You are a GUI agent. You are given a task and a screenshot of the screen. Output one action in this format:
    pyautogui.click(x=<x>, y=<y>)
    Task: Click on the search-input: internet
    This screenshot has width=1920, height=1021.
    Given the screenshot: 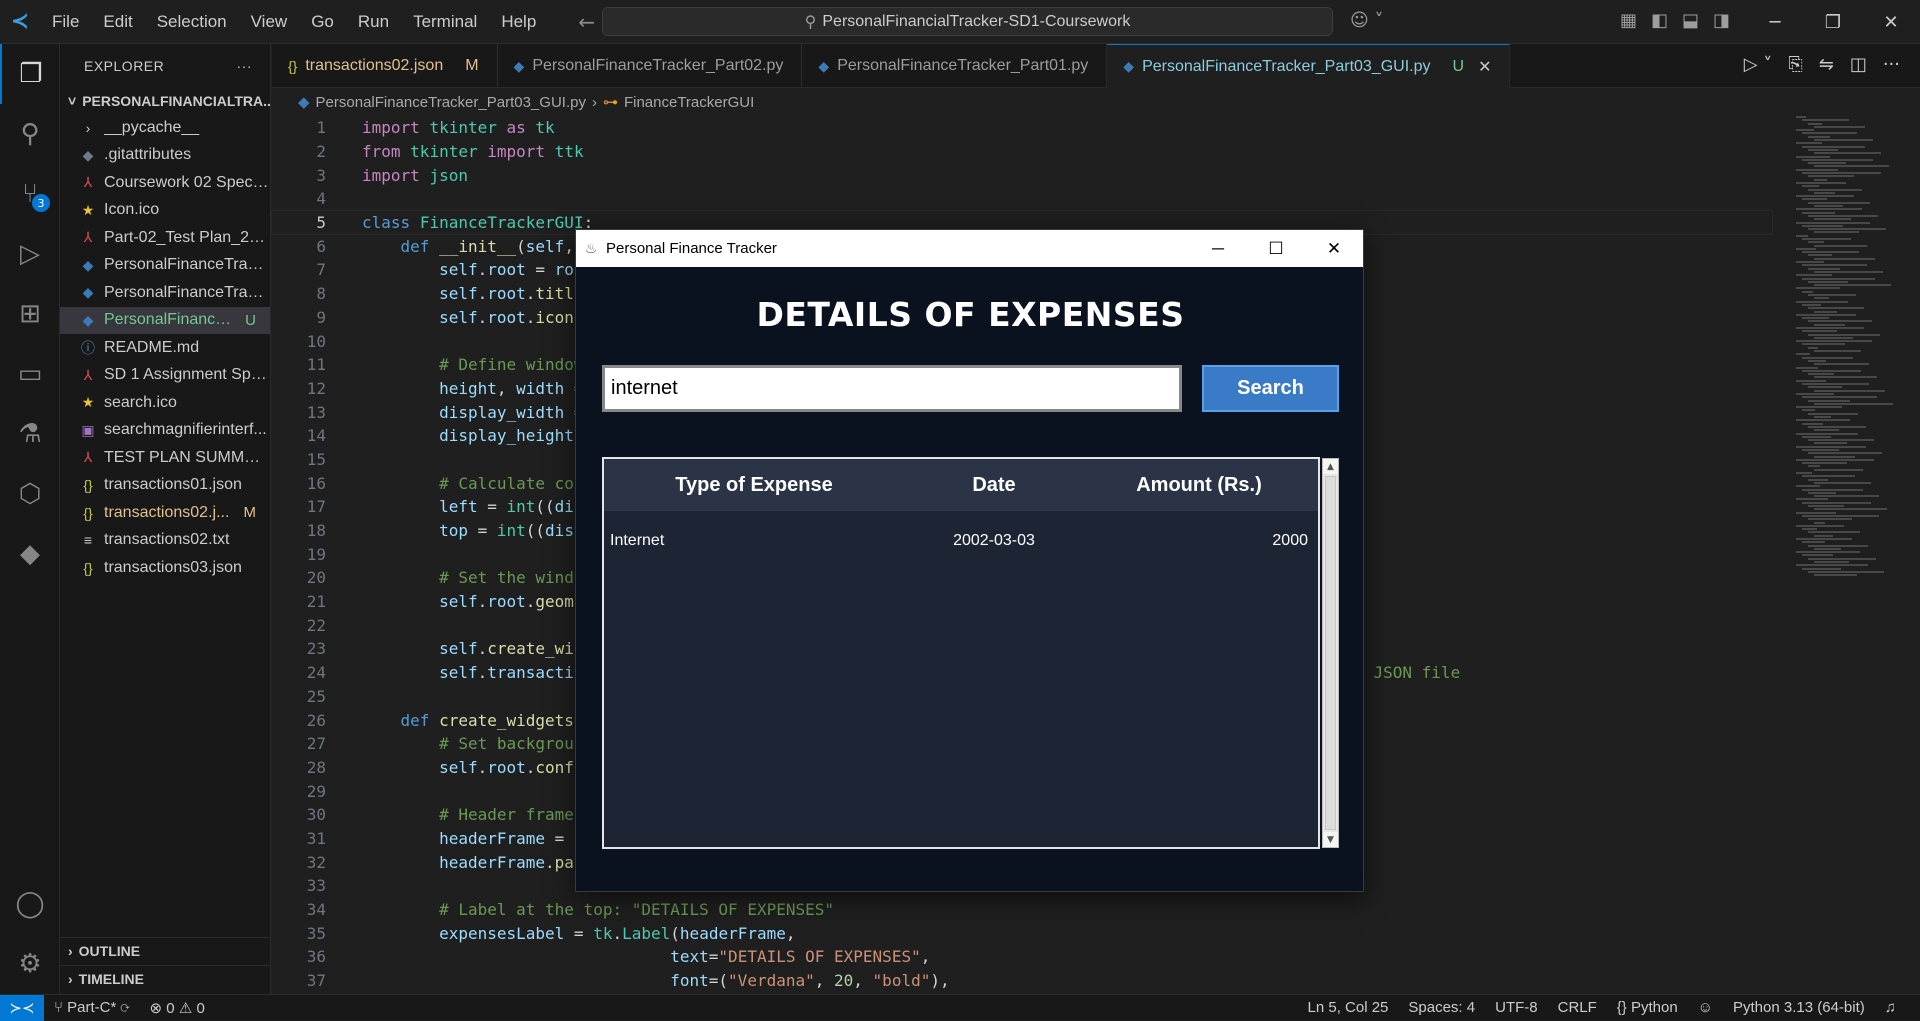 What is the action you would take?
    pyautogui.click(x=892, y=388)
    